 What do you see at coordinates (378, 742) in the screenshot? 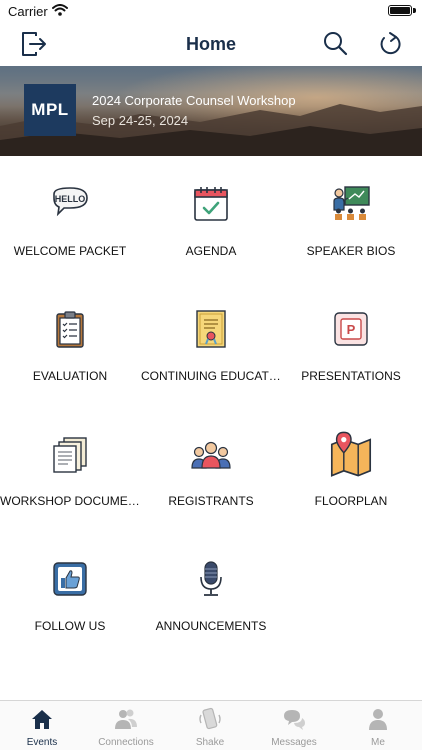
I see `tab-label: Me` at bounding box center [378, 742].